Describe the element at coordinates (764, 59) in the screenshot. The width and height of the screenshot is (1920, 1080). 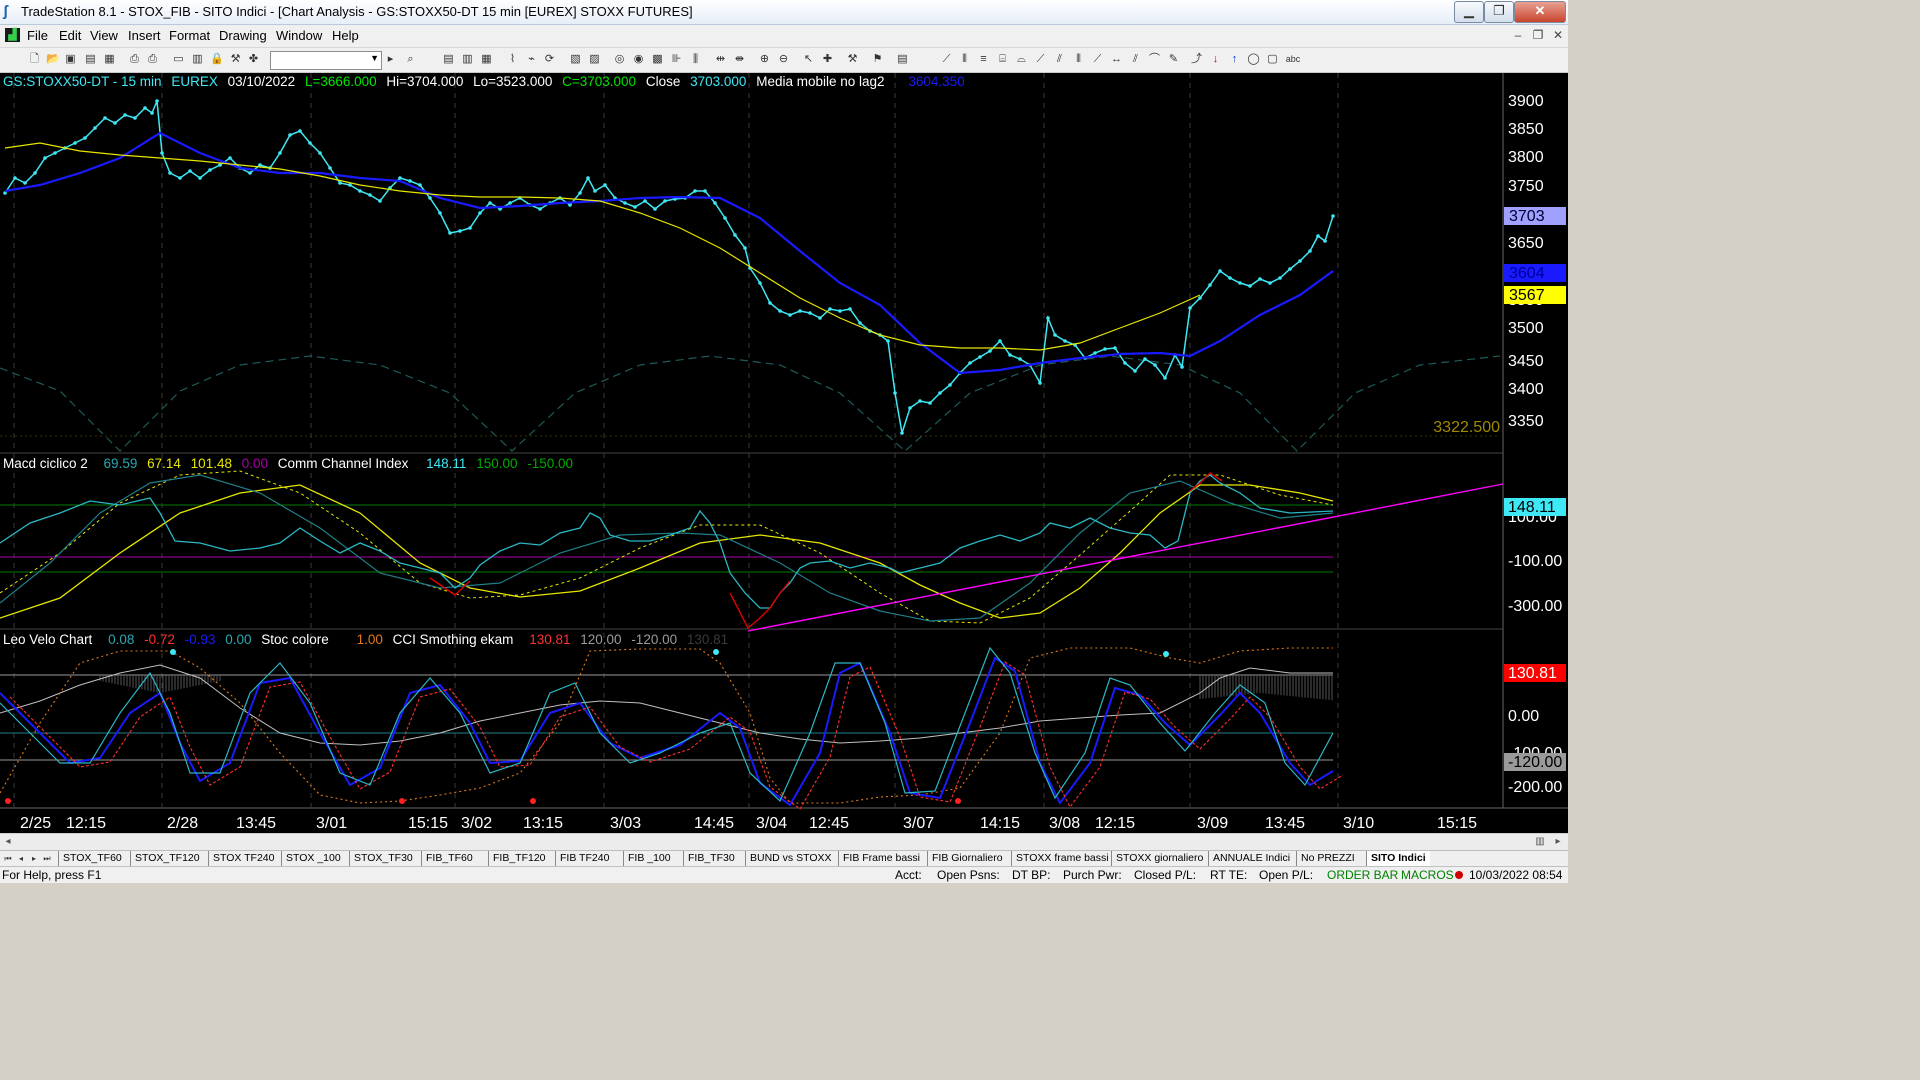
I see `zoom-in-icon: ⊕` at that location.